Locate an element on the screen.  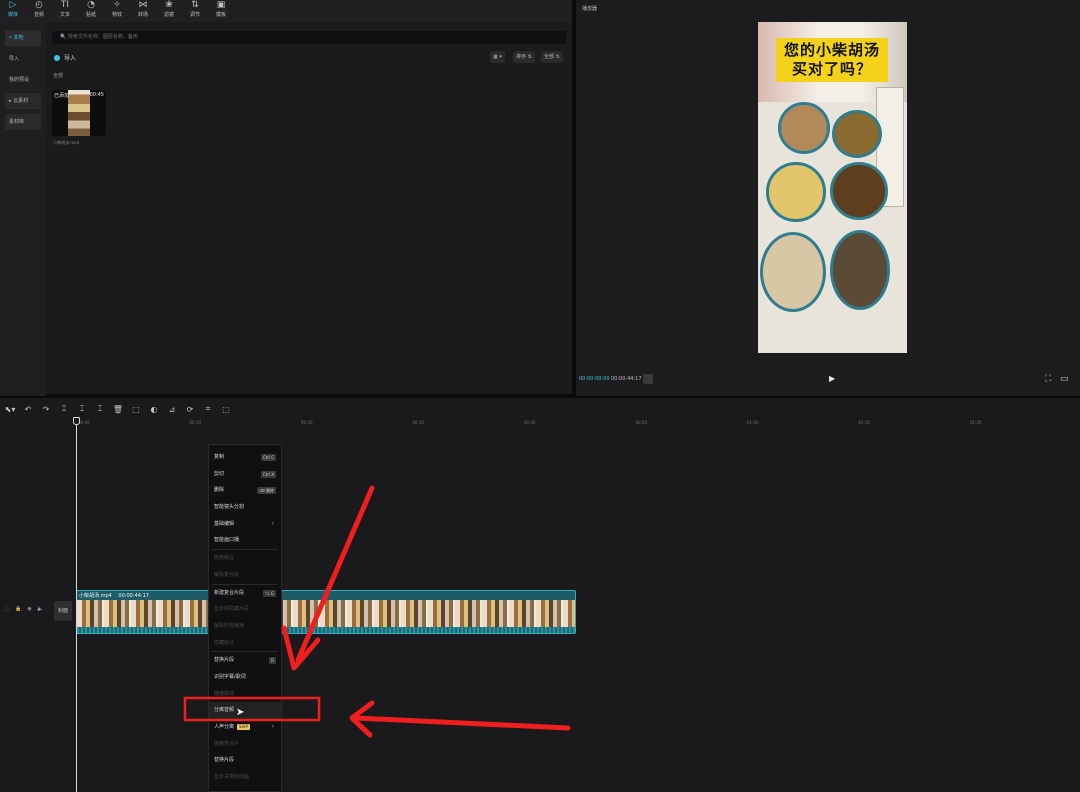
menu-item: 删除 ⌫ 删除 is located at coordinates (245, 490).